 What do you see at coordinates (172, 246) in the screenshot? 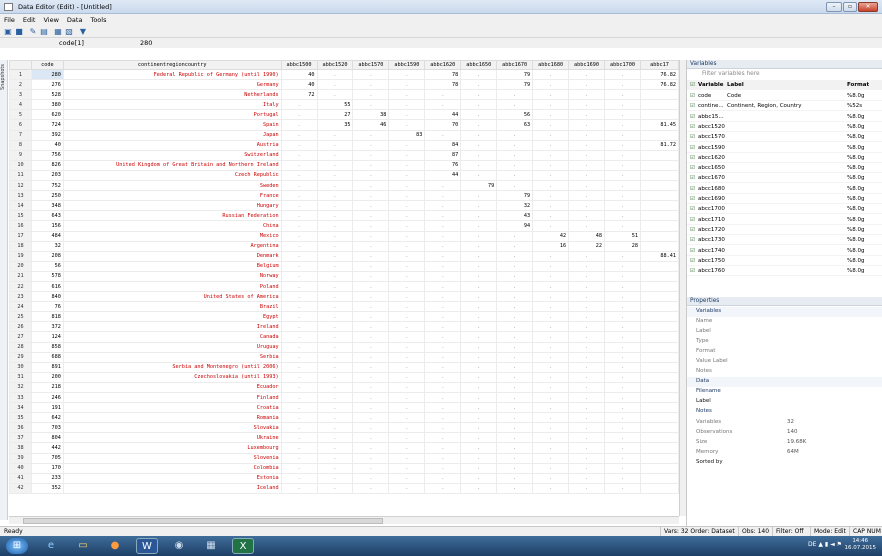
I see `string-cell: Argentina` at bounding box center [172, 246].